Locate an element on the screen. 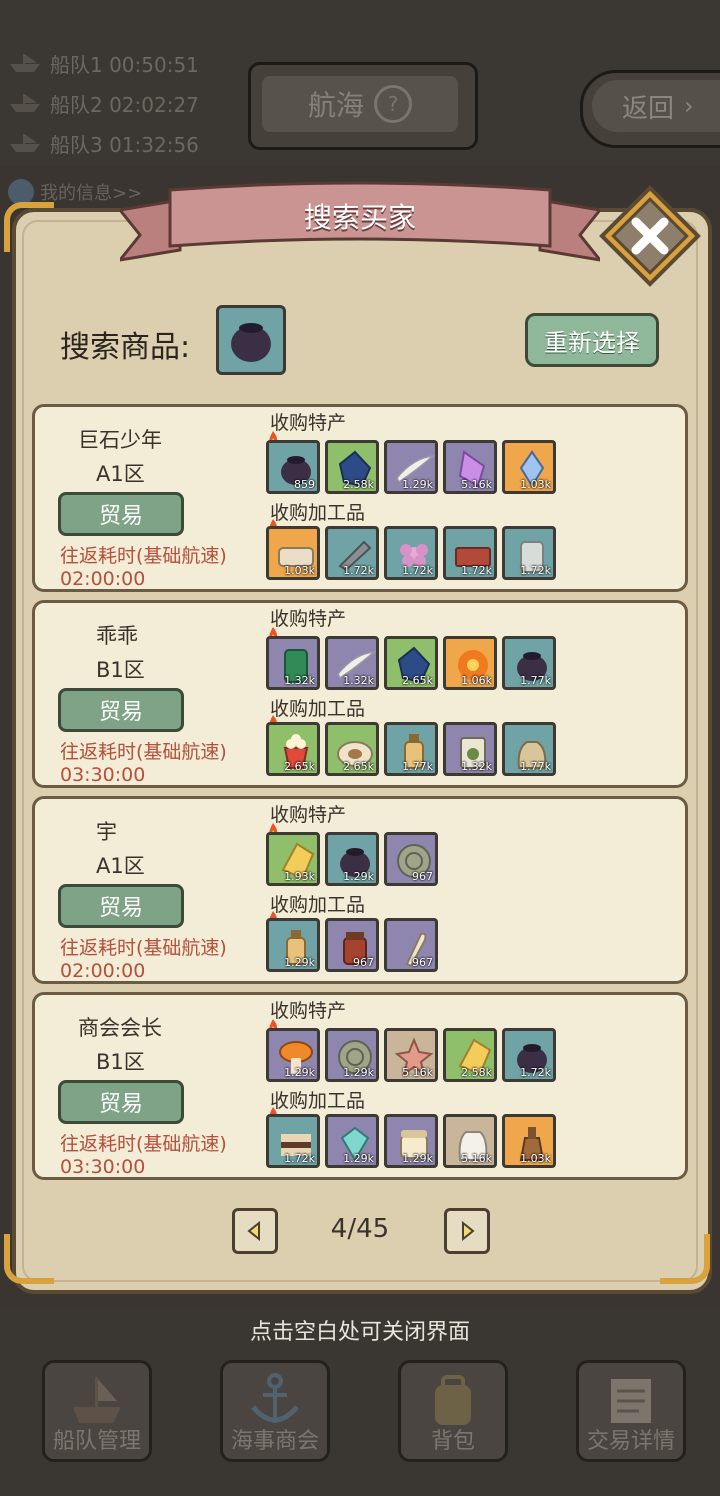  nav-trade-details: 交易详情 is located at coordinates (631, 1411).